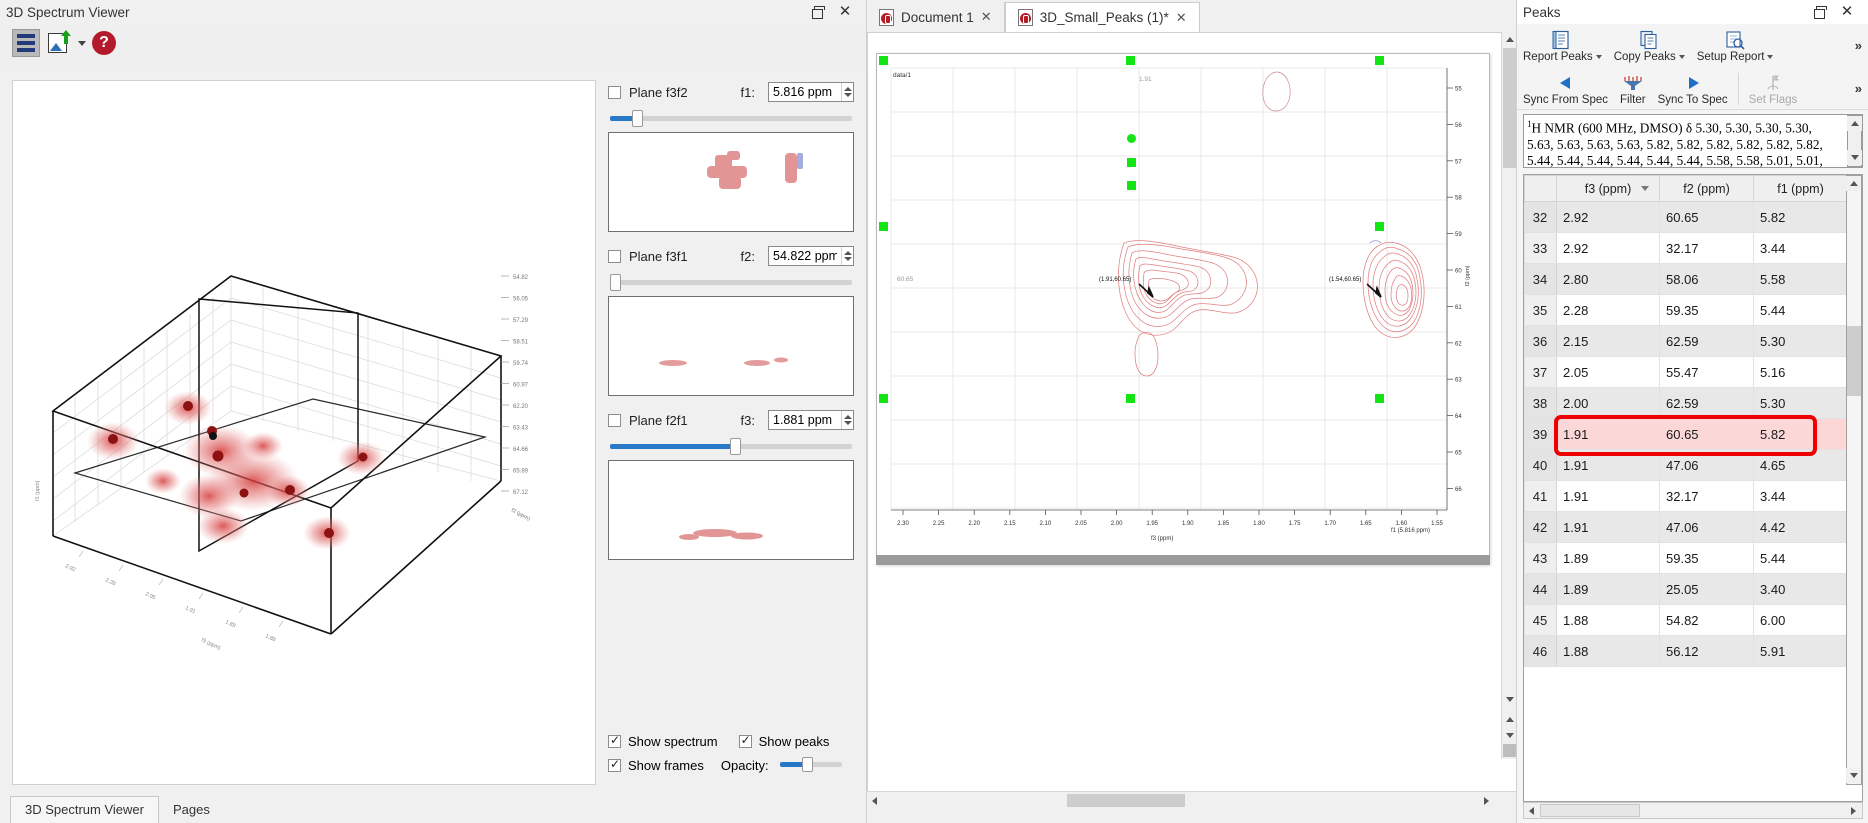 This screenshot has height=823, width=1868. Describe the element at coordinates (1540, 188) in the screenshot. I see `column-header-index` at that location.